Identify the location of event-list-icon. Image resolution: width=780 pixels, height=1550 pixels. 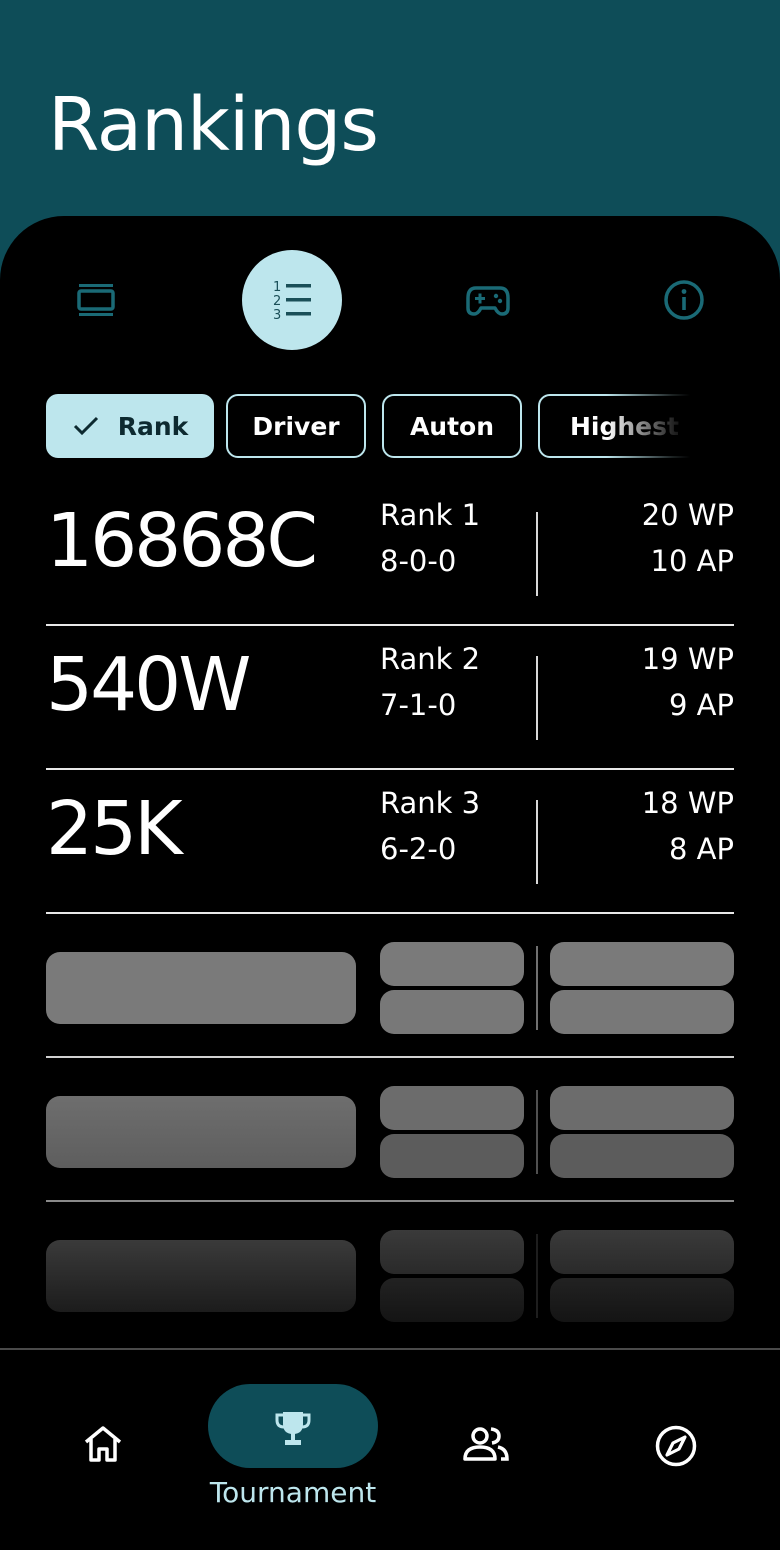
(96, 300).